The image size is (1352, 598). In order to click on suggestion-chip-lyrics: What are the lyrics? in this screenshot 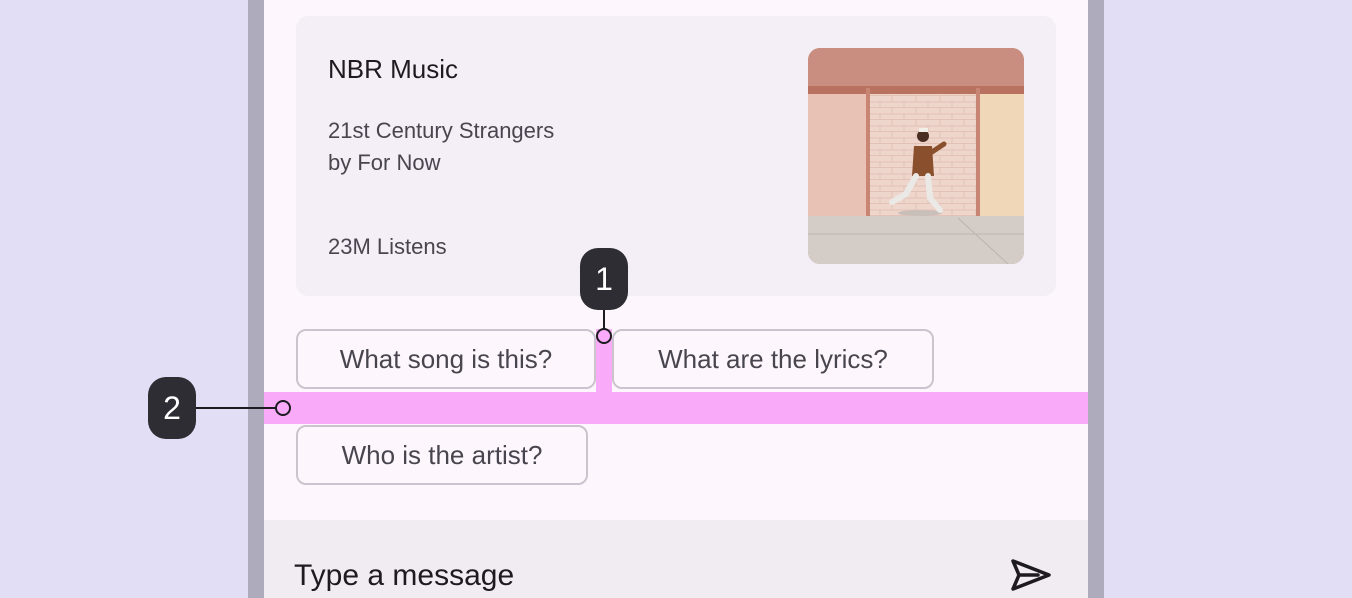, I will do `click(773, 359)`.